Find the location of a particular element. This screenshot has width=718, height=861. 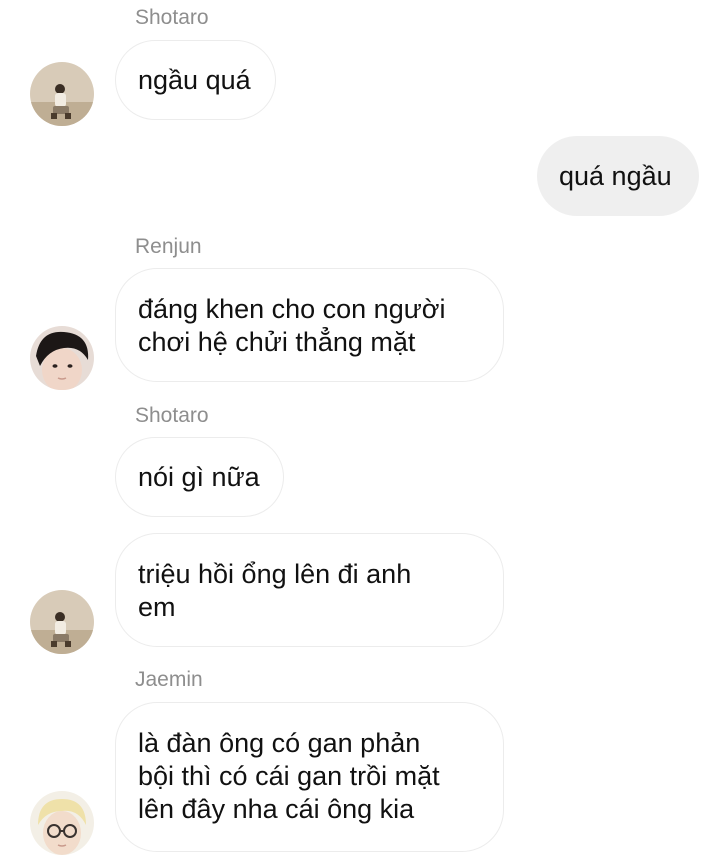

avatar-renjun-photo is located at coordinates (62, 358).